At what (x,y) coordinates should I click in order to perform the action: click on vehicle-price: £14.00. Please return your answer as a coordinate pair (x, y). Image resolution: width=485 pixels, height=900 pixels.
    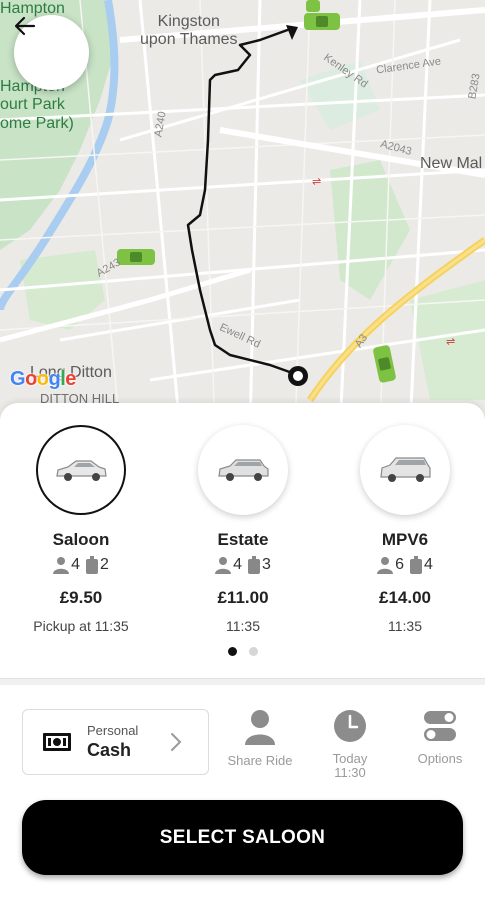
    Looking at the image, I should click on (405, 597).